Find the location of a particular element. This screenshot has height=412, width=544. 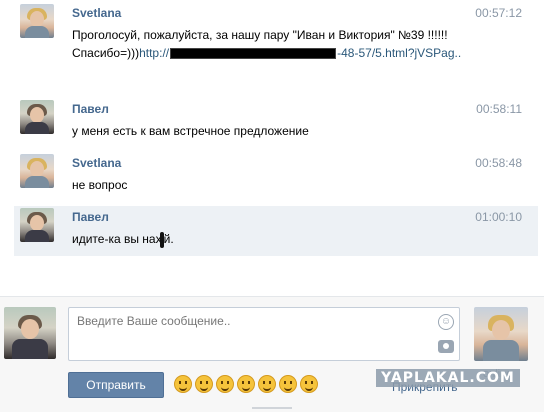

message-time: 00:58:48 is located at coordinates (498, 163).